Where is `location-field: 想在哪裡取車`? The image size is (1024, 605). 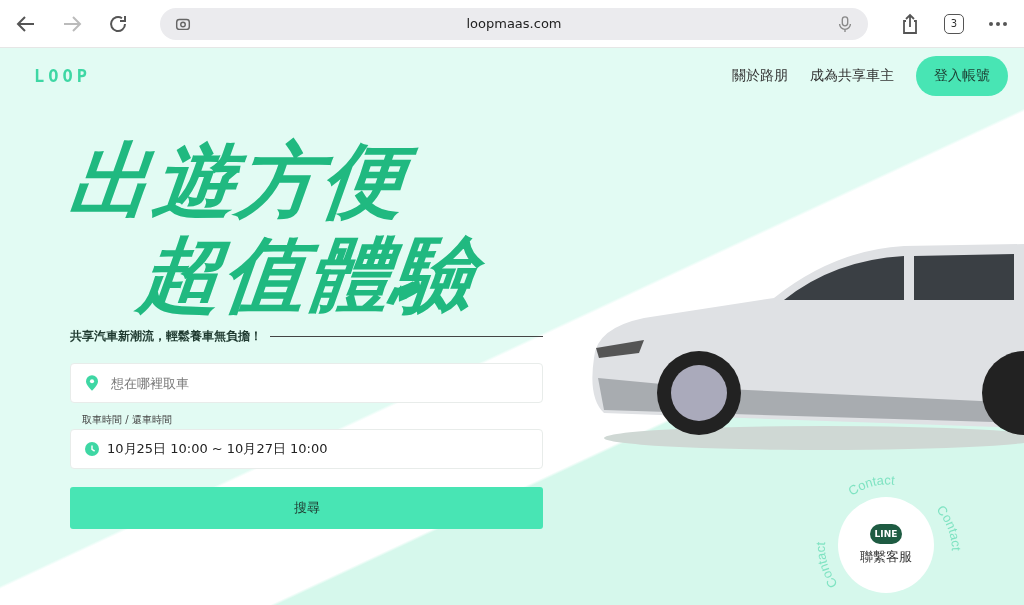
location-field: 想在哪裡取車 is located at coordinates (306, 383).